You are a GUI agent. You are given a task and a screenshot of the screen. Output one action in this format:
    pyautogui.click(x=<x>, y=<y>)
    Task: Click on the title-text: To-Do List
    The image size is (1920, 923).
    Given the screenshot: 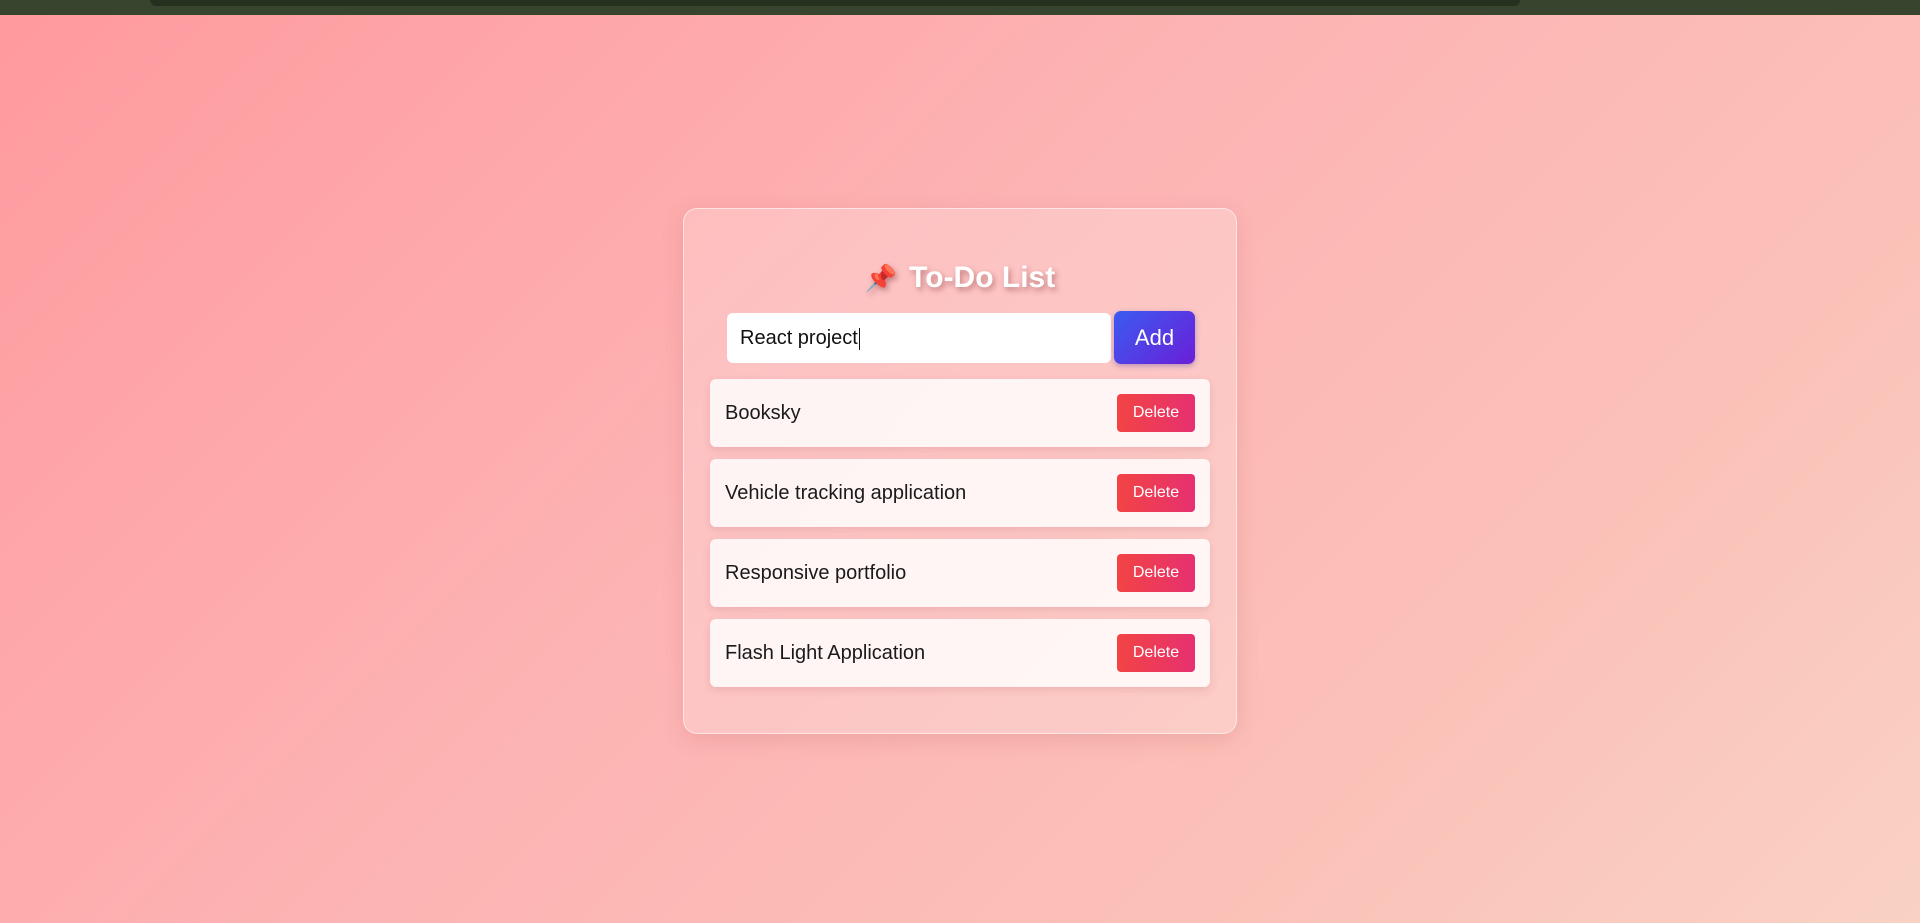 What is the action you would take?
    pyautogui.click(x=982, y=277)
    